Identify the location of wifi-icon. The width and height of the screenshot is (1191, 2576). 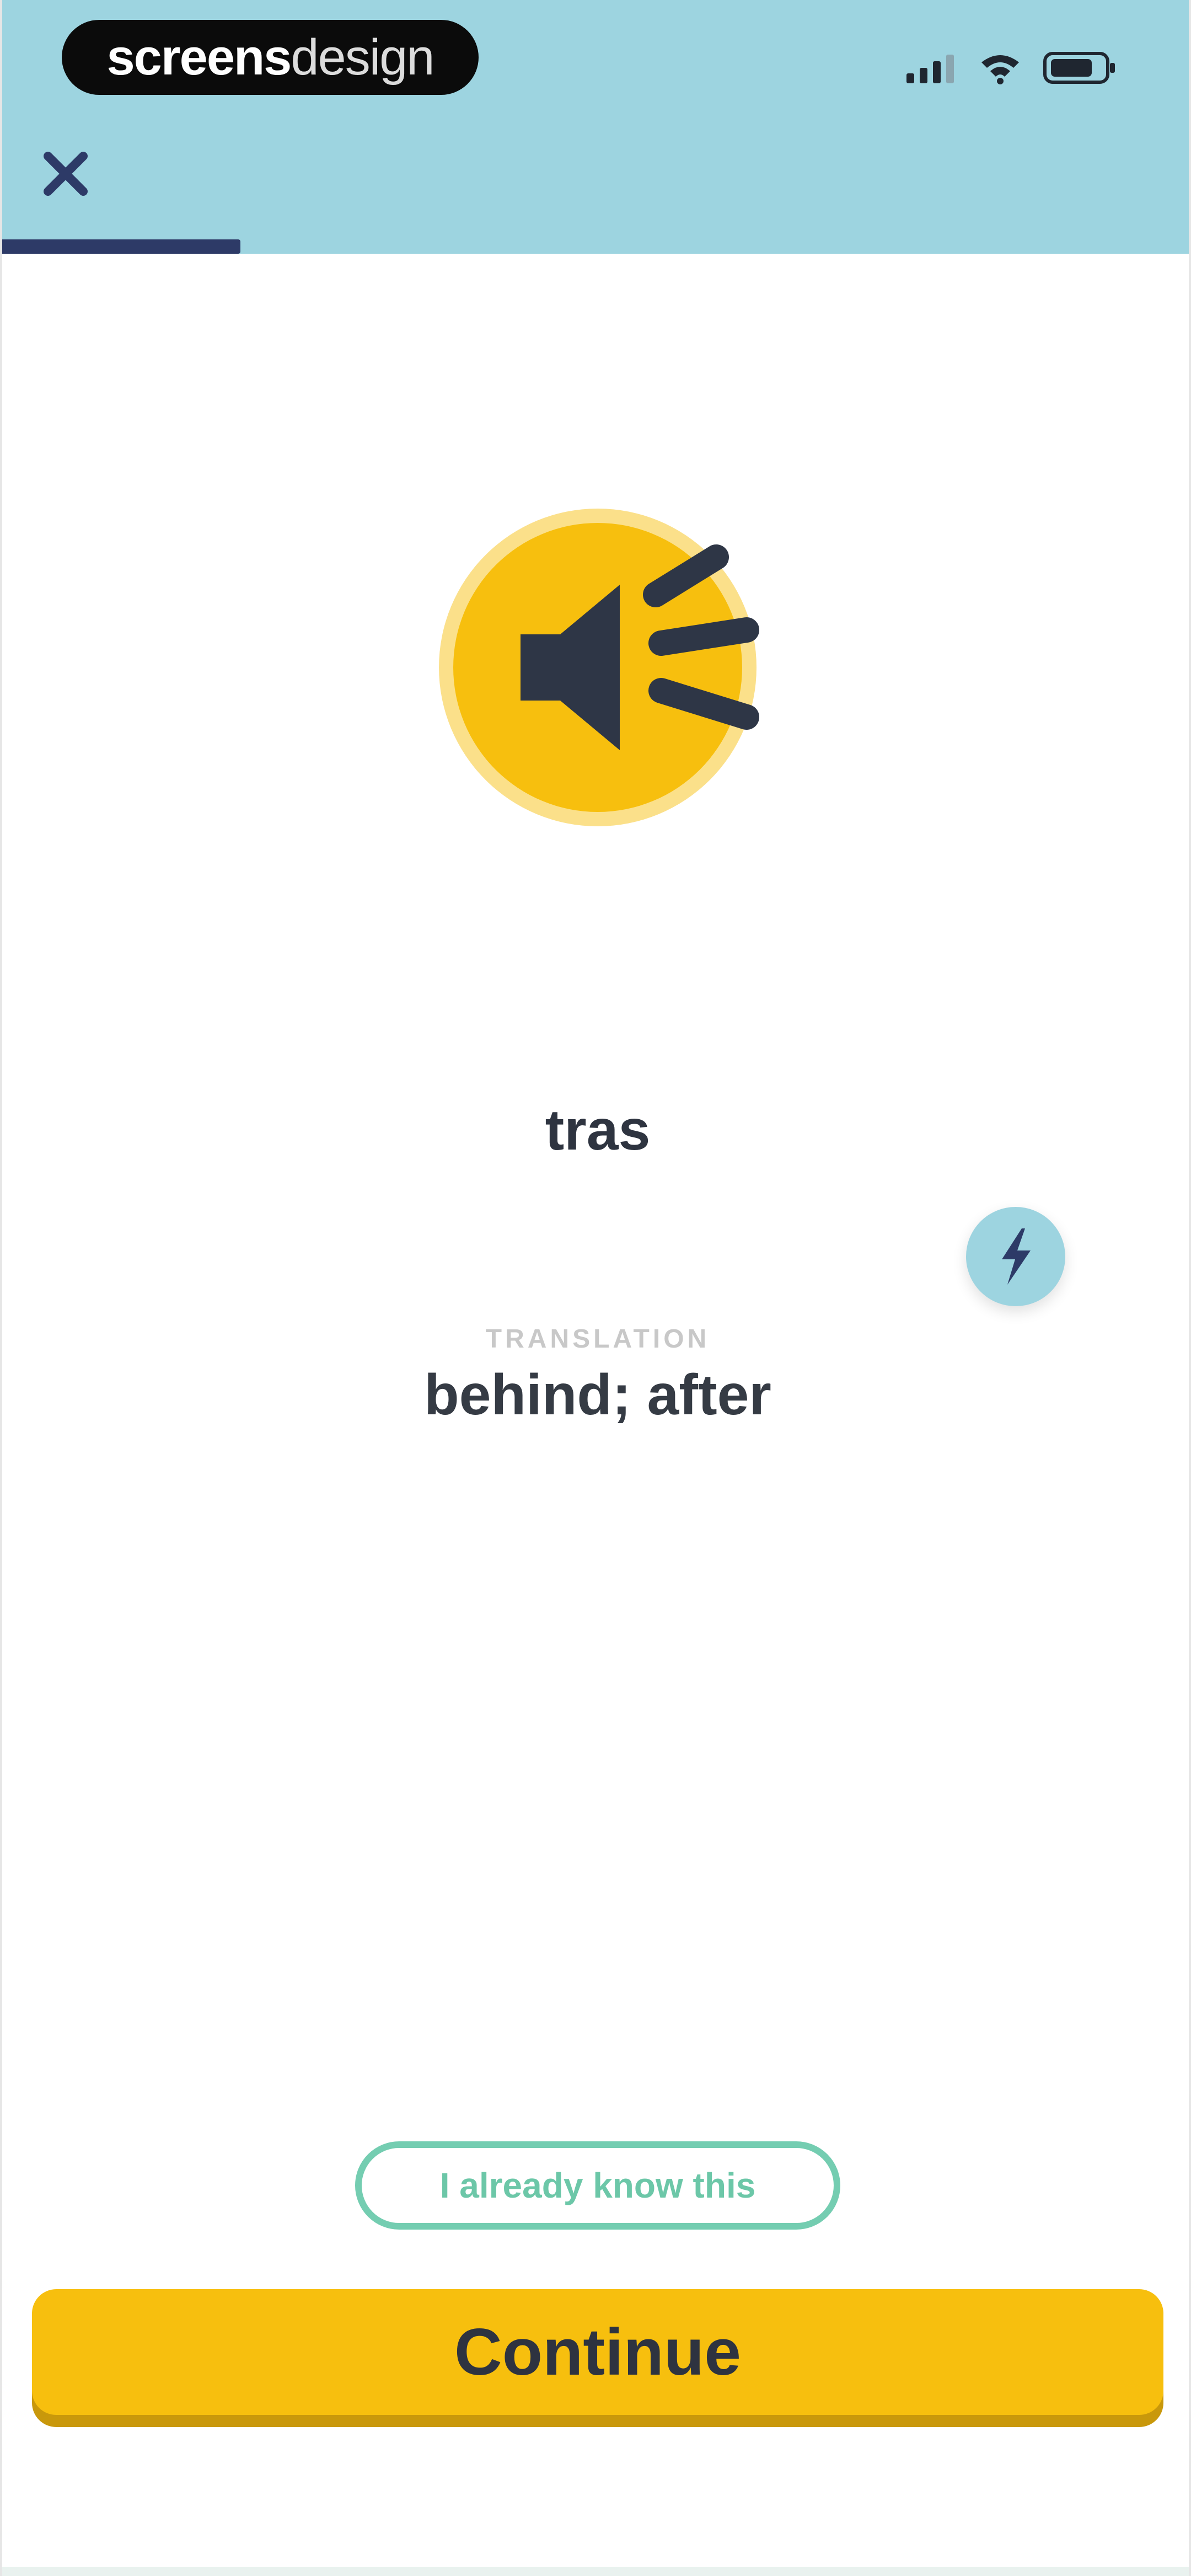
(1000, 69).